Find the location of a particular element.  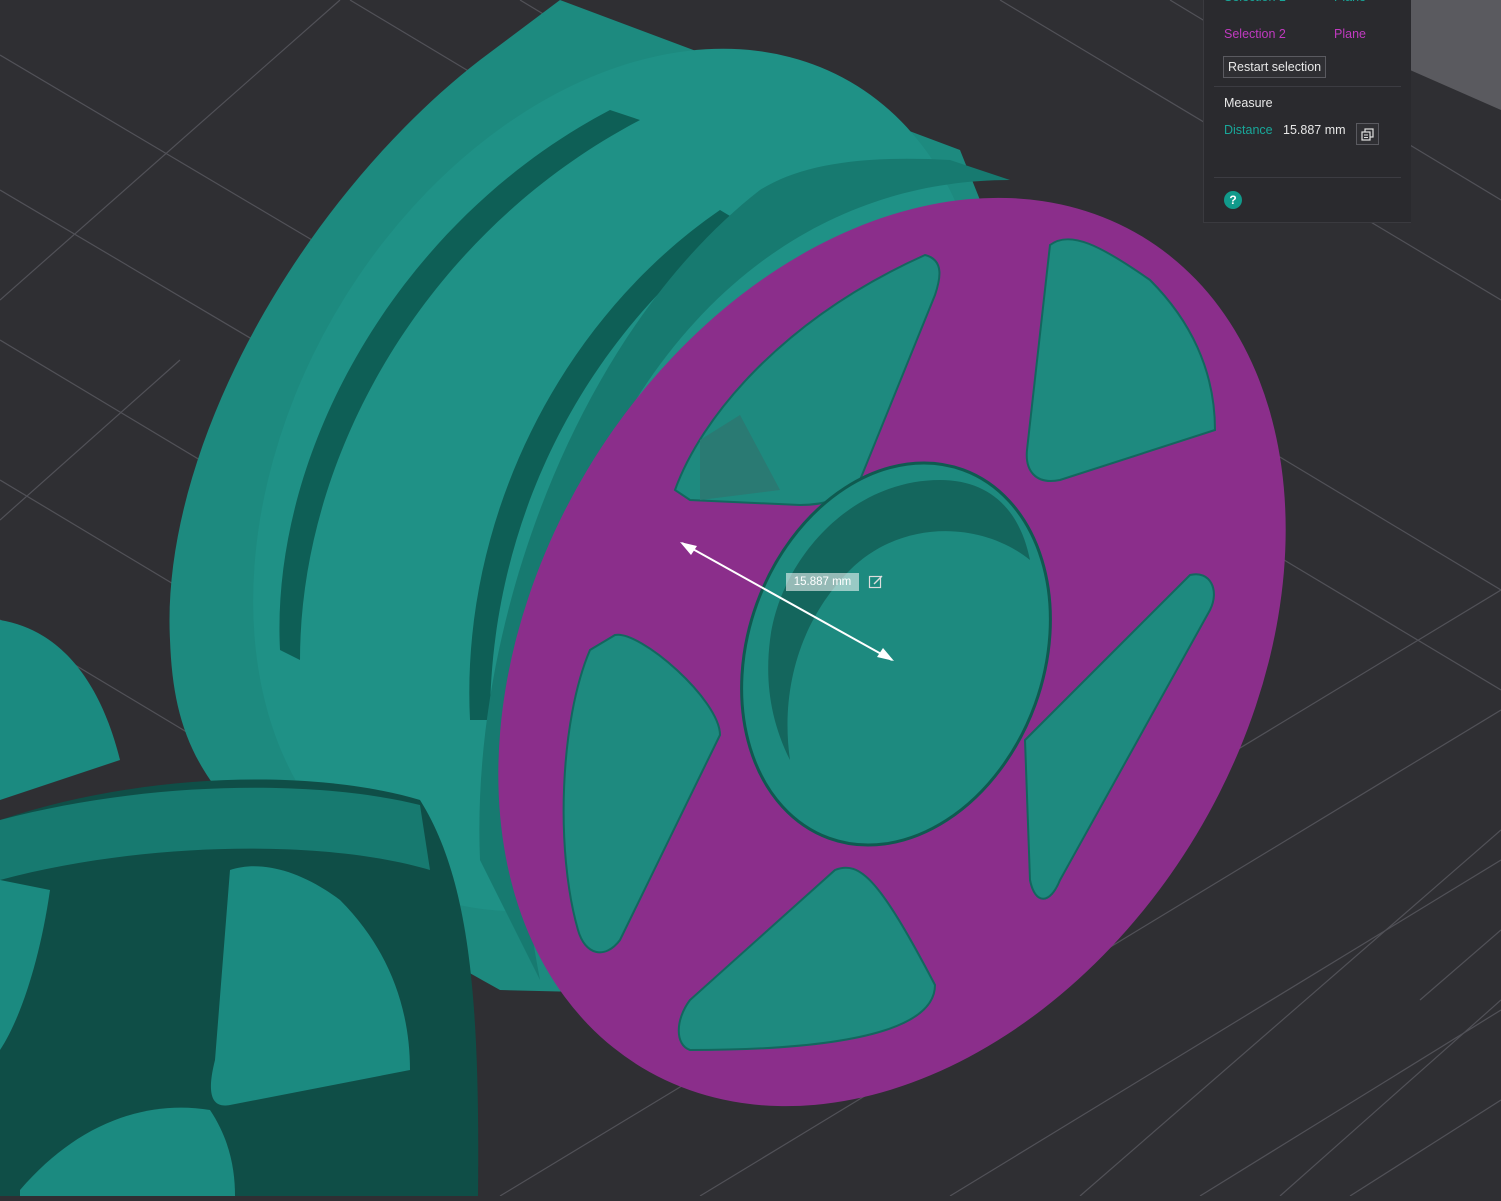

distance-label: Distance is located at coordinates (1248, 130).